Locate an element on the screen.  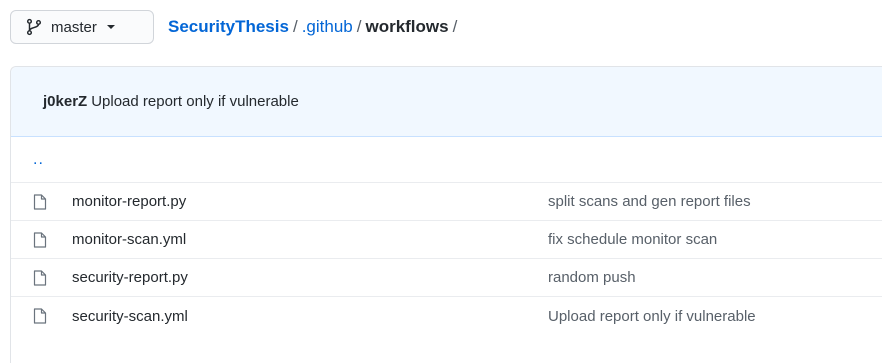
parent-directory-row: .. is located at coordinates (446, 160).